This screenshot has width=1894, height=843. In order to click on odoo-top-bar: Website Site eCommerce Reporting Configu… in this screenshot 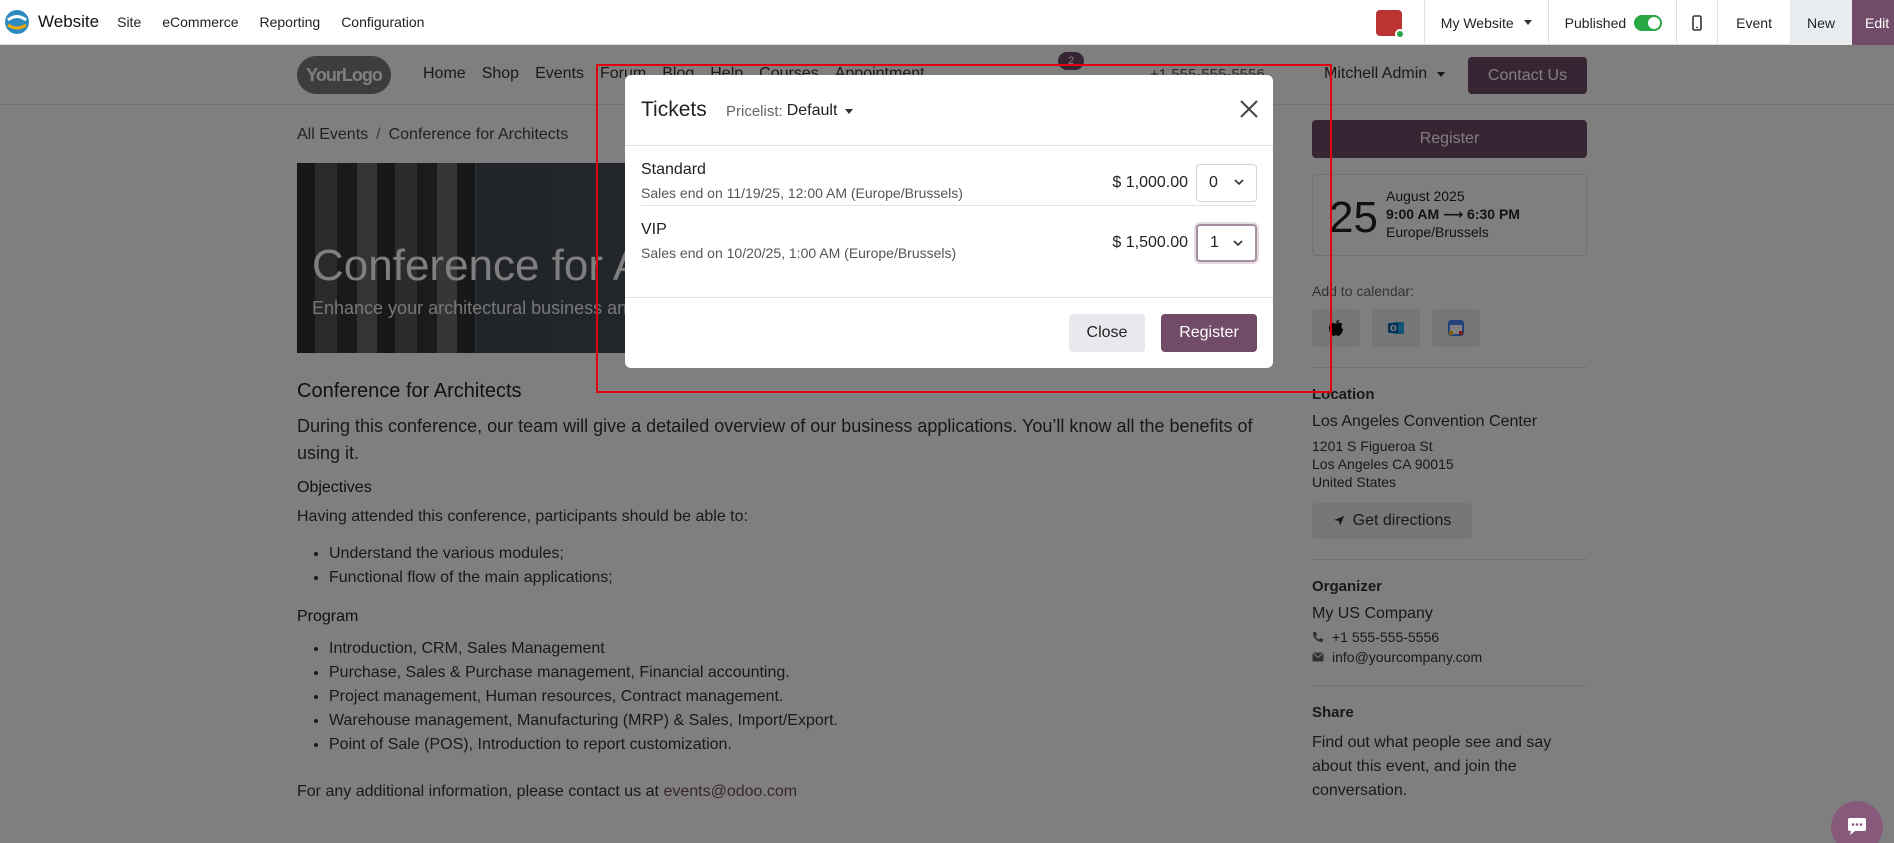, I will do `click(947, 22)`.